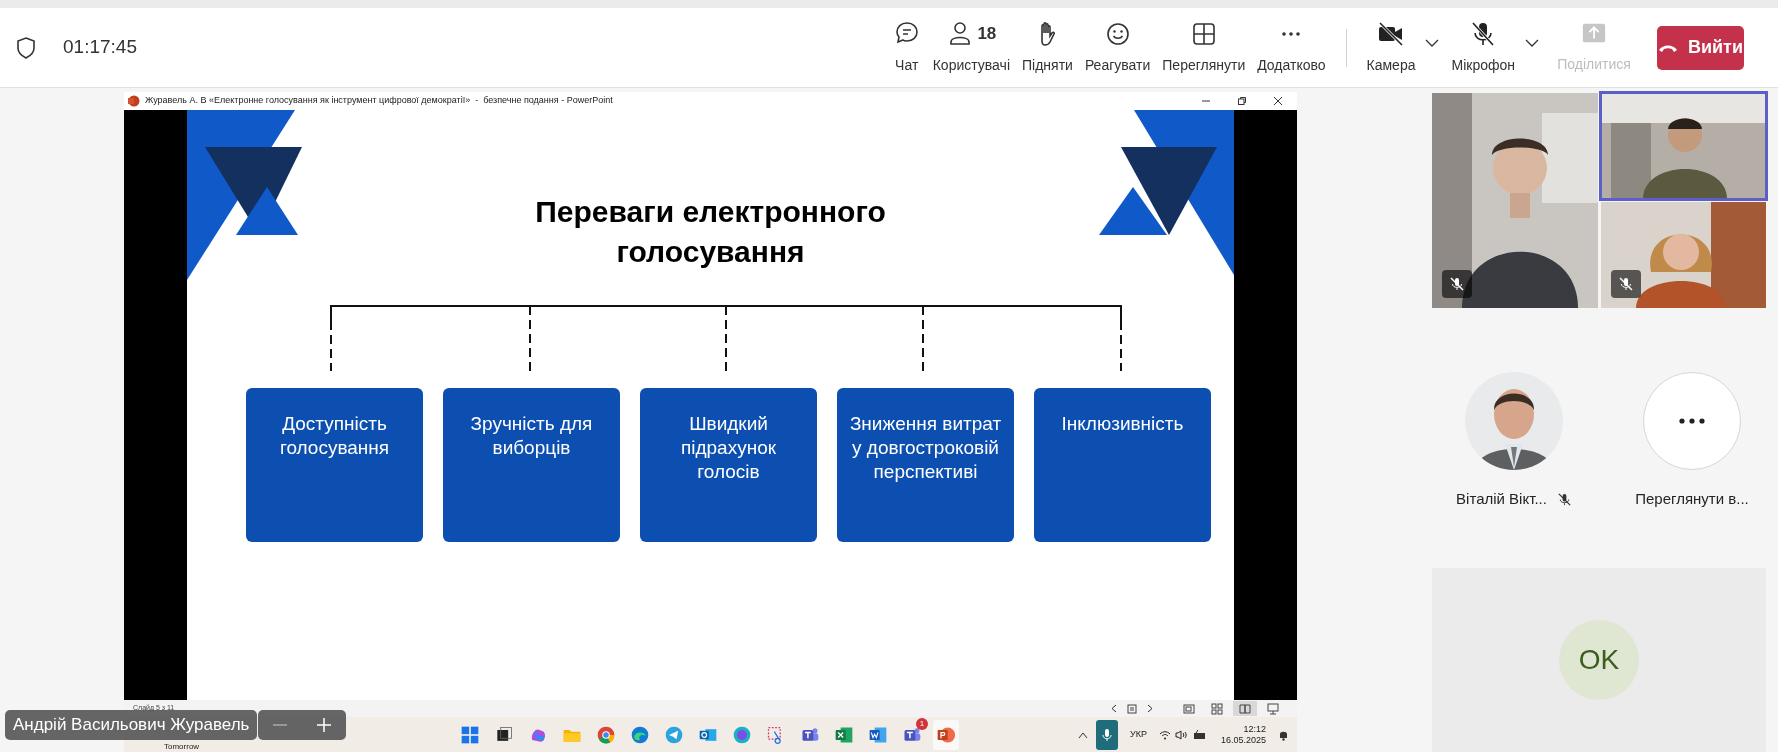 Image resolution: width=1778 pixels, height=752 pixels. I want to click on slide-box: Інклюзивність, so click(1122, 465).